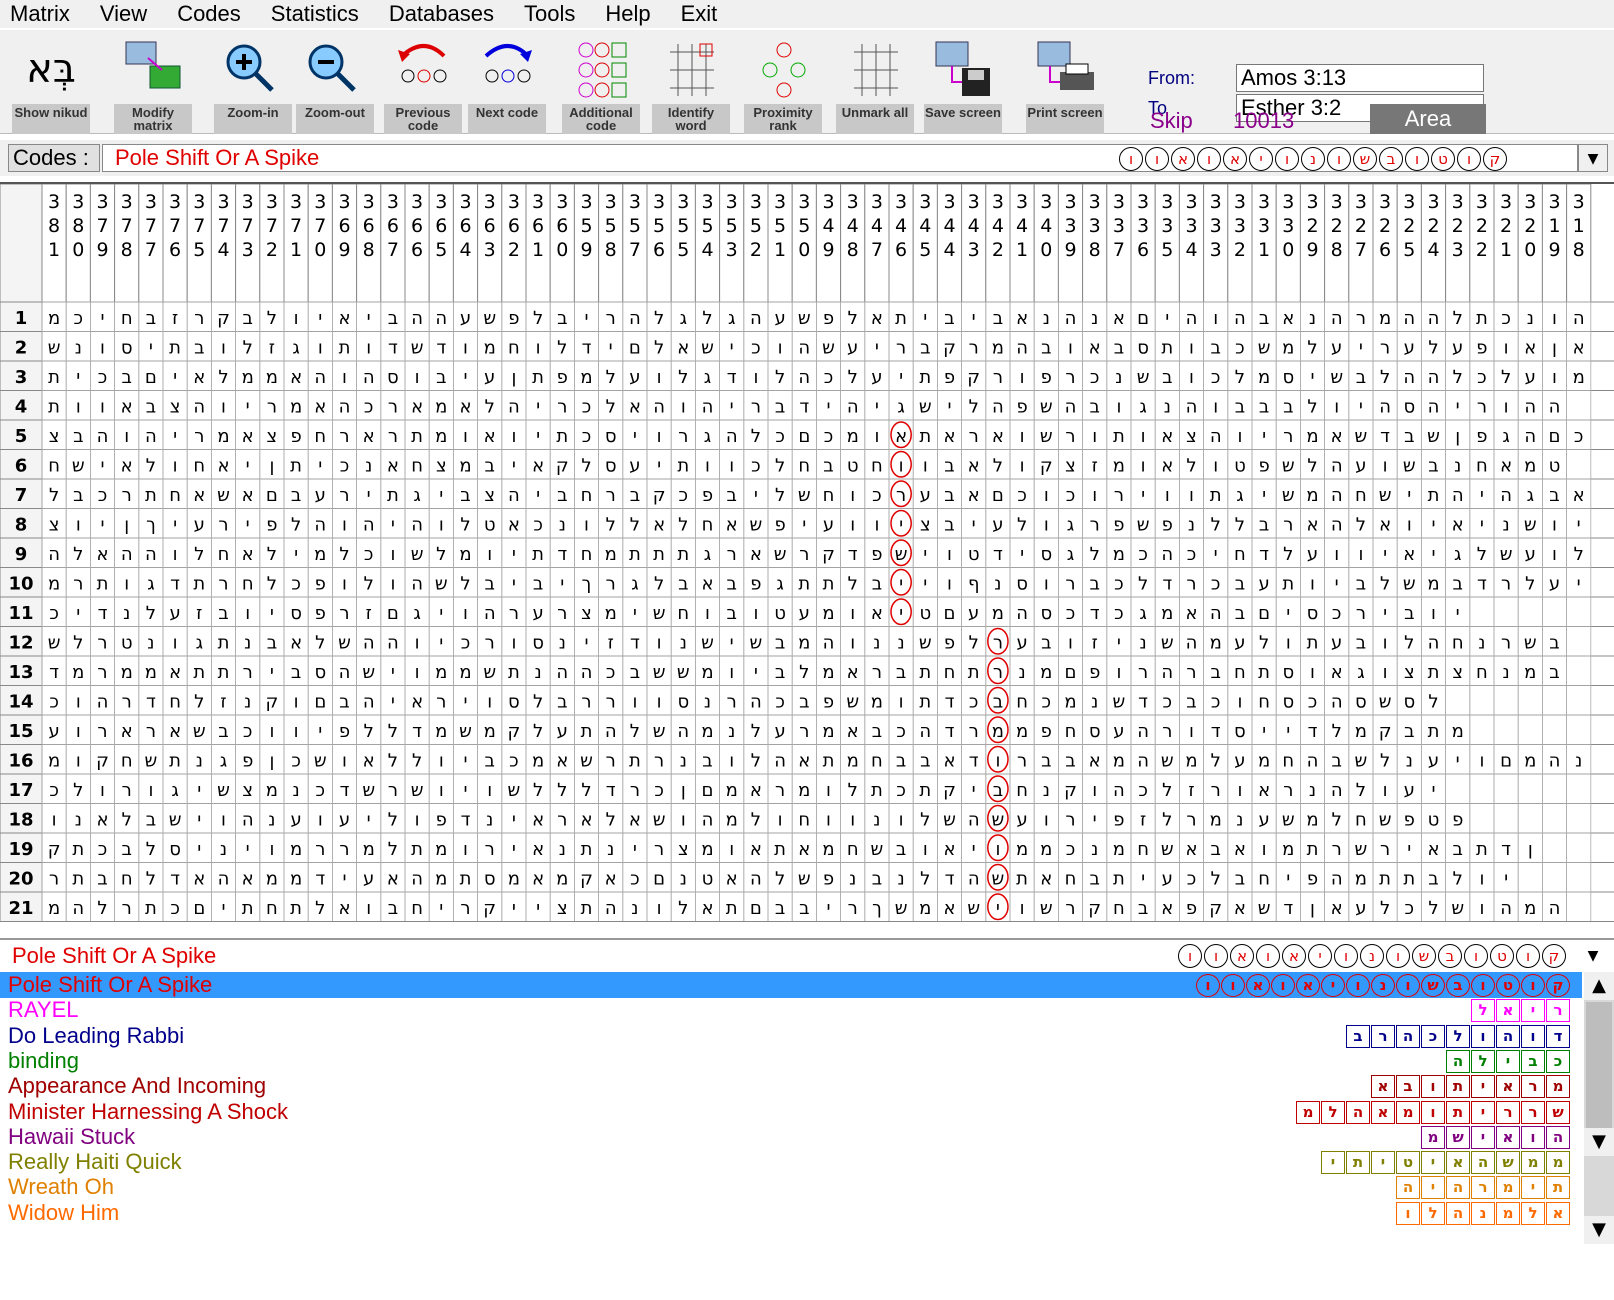 The height and width of the screenshot is (1300, 1614). Describe the element at coordinates (1118, 819) in the screenshot. I see `matrix-letter: פ` at that location.